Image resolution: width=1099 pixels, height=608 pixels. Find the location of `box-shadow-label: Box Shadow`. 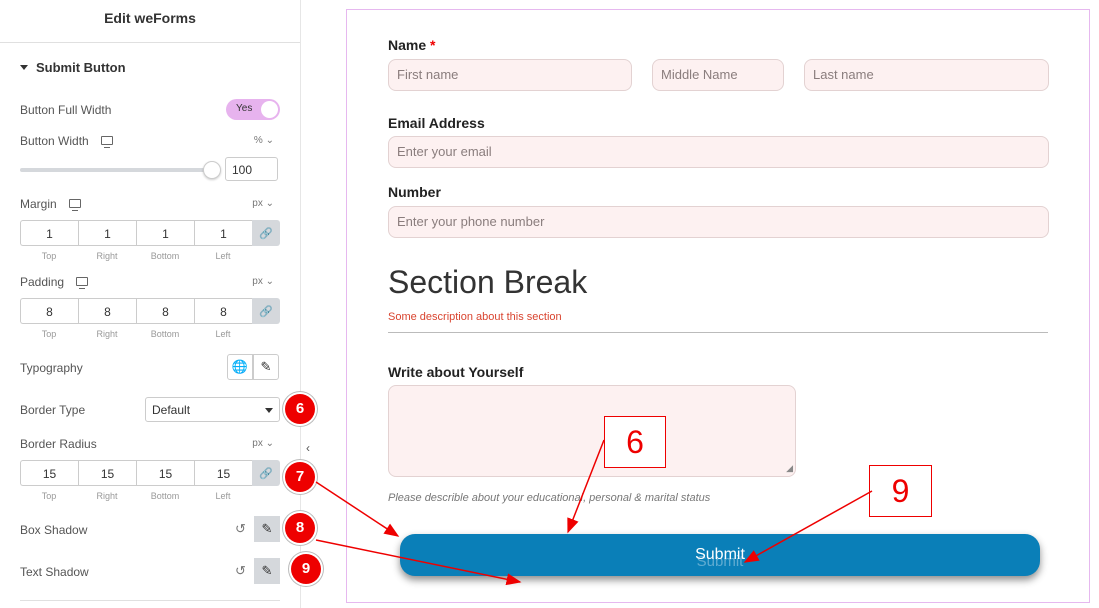

box-shadow-label: Box Shadow is located at coordinates (54, 530).